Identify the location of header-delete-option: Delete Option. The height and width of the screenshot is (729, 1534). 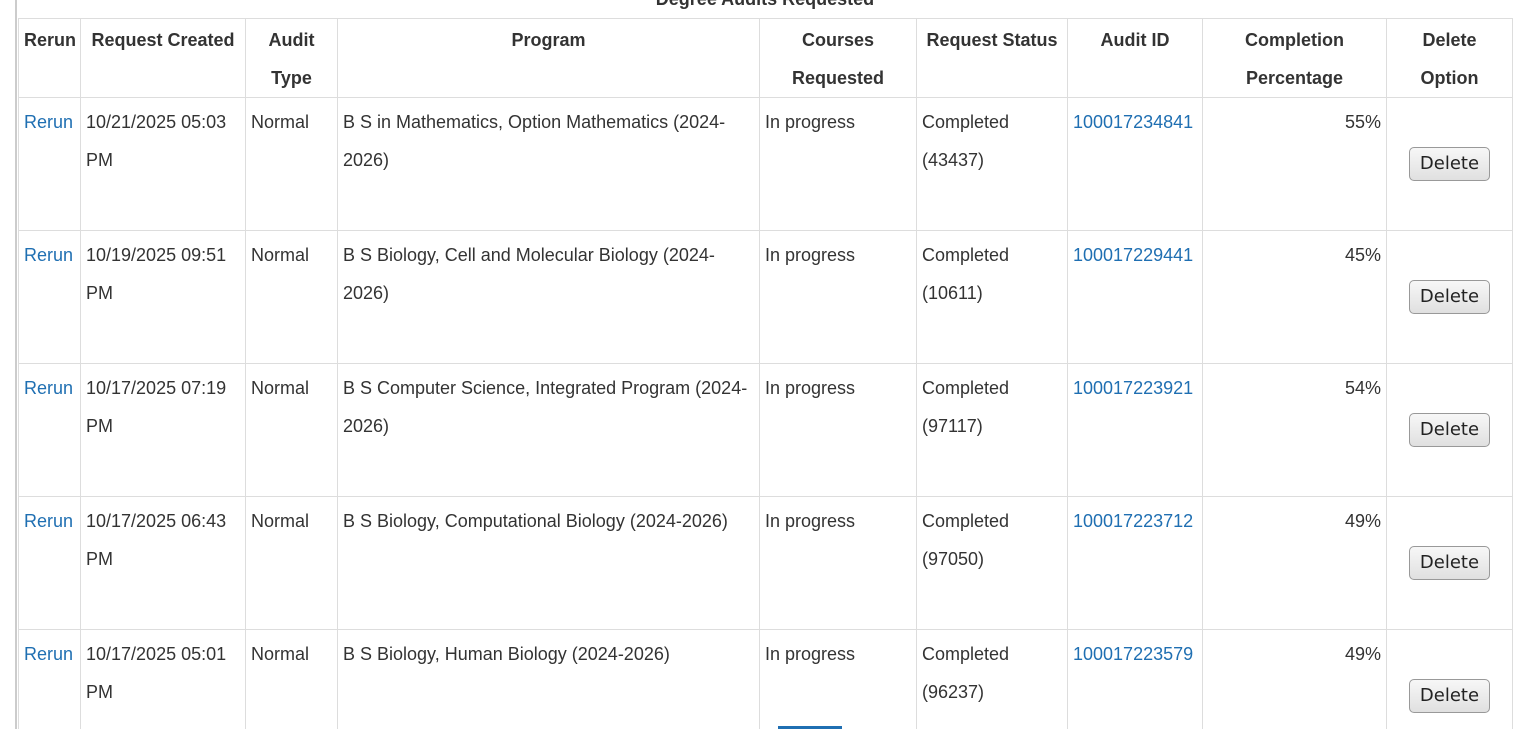
(1449, 58).